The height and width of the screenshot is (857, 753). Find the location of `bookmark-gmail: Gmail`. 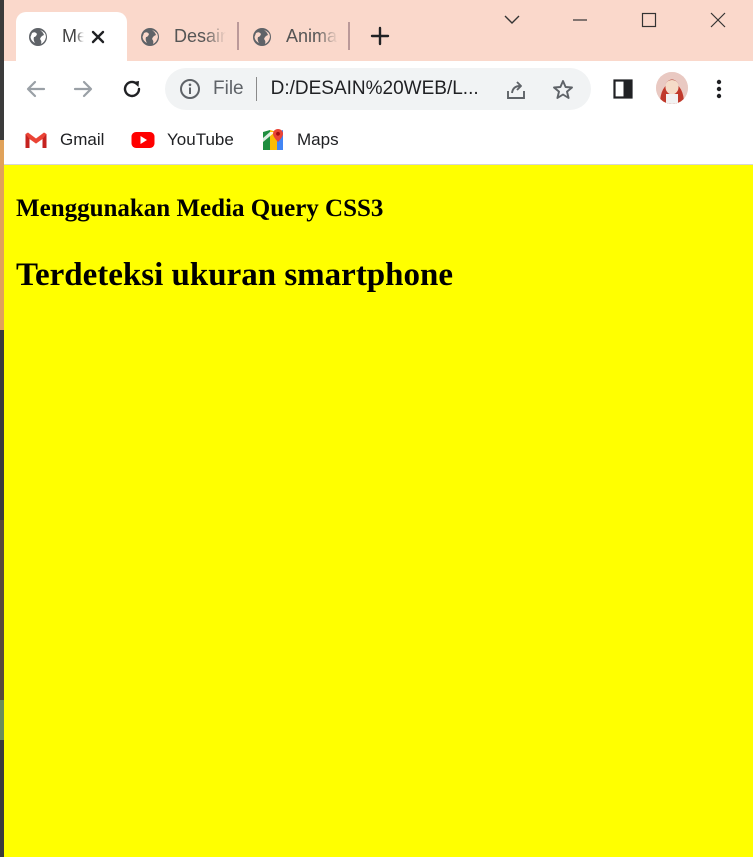

bookmark-gmail: Gmail is located at coordinates (64, 140).